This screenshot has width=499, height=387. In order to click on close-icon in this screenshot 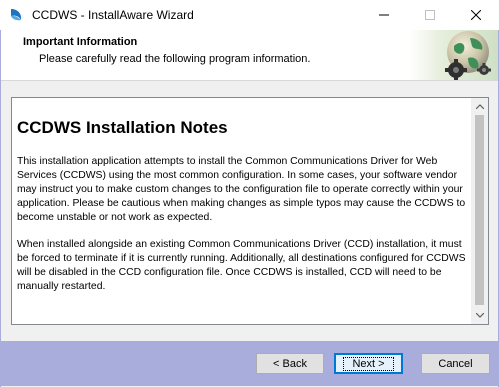, I will do `click(476, 15)`.